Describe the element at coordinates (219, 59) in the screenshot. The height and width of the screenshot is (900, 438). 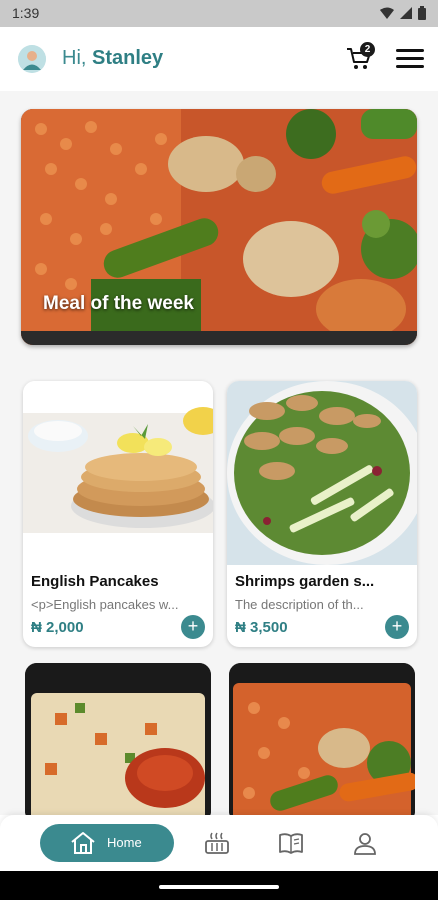
I see `app-header: Hi, Stanley 2` at that location.